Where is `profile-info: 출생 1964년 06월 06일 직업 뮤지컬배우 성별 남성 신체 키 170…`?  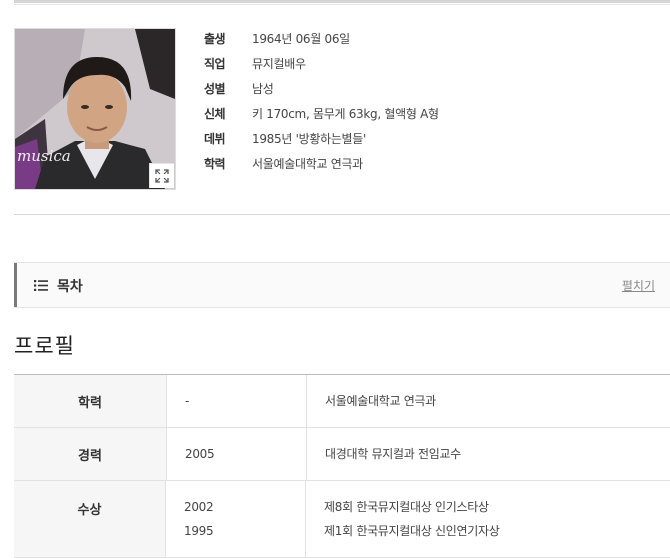
profile-info: 출생 1964년 06월 06일 직업 뮤지컬배우 성별 남성 신체 키 170… is located at coordinates (321, 101).